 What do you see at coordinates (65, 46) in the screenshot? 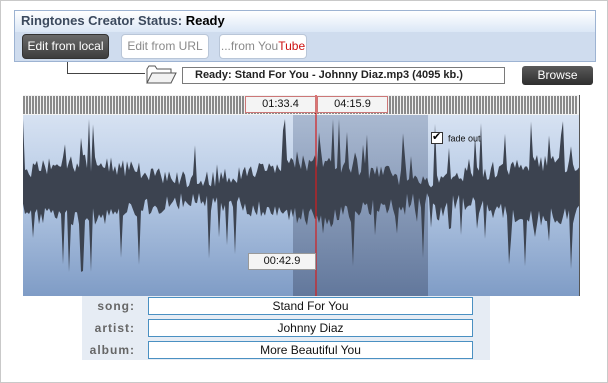
I see `tab-edit-from-local: Edit from local` at bounding box center [65, 46].